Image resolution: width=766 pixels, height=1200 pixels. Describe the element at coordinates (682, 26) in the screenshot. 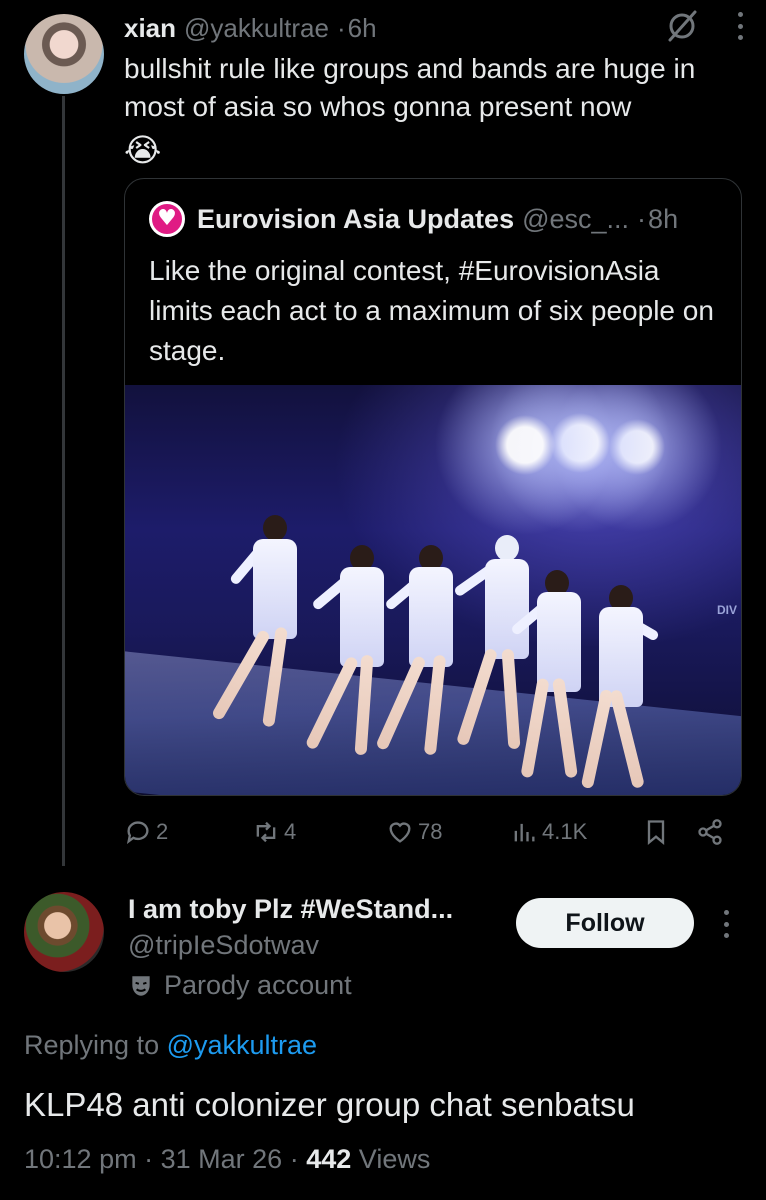

I see `grok-icon` at that location.